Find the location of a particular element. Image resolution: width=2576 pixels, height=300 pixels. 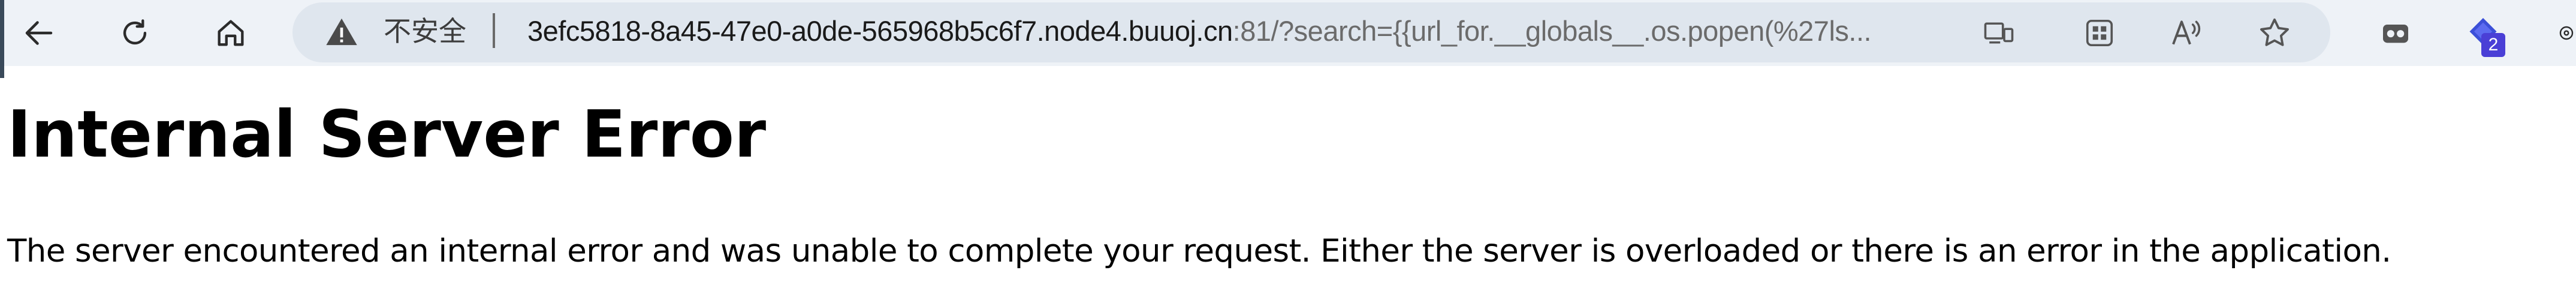

security-status-label: 不安全 is located at coordinates (425, 31).